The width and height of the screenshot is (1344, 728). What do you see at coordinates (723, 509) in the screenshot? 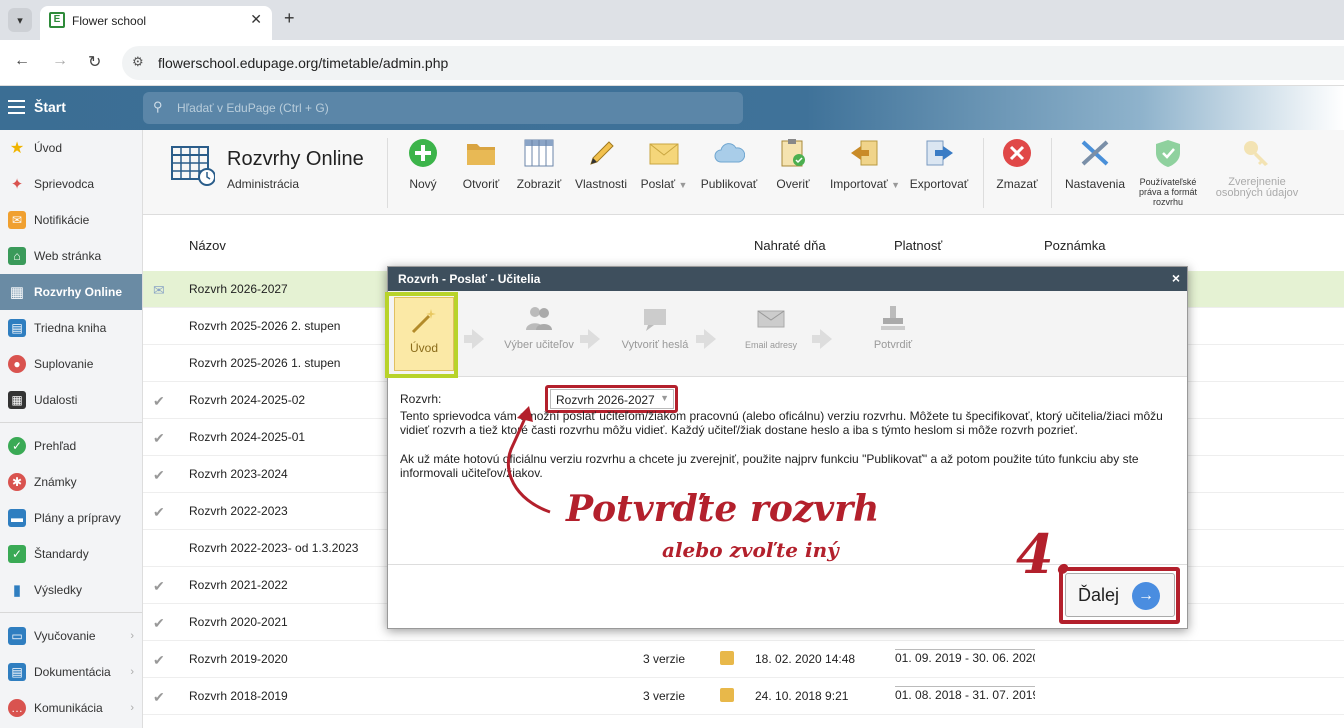
I see `annotation-confirm-timetable: Potvrďte rozvrh` at bounding box center [723, 509].